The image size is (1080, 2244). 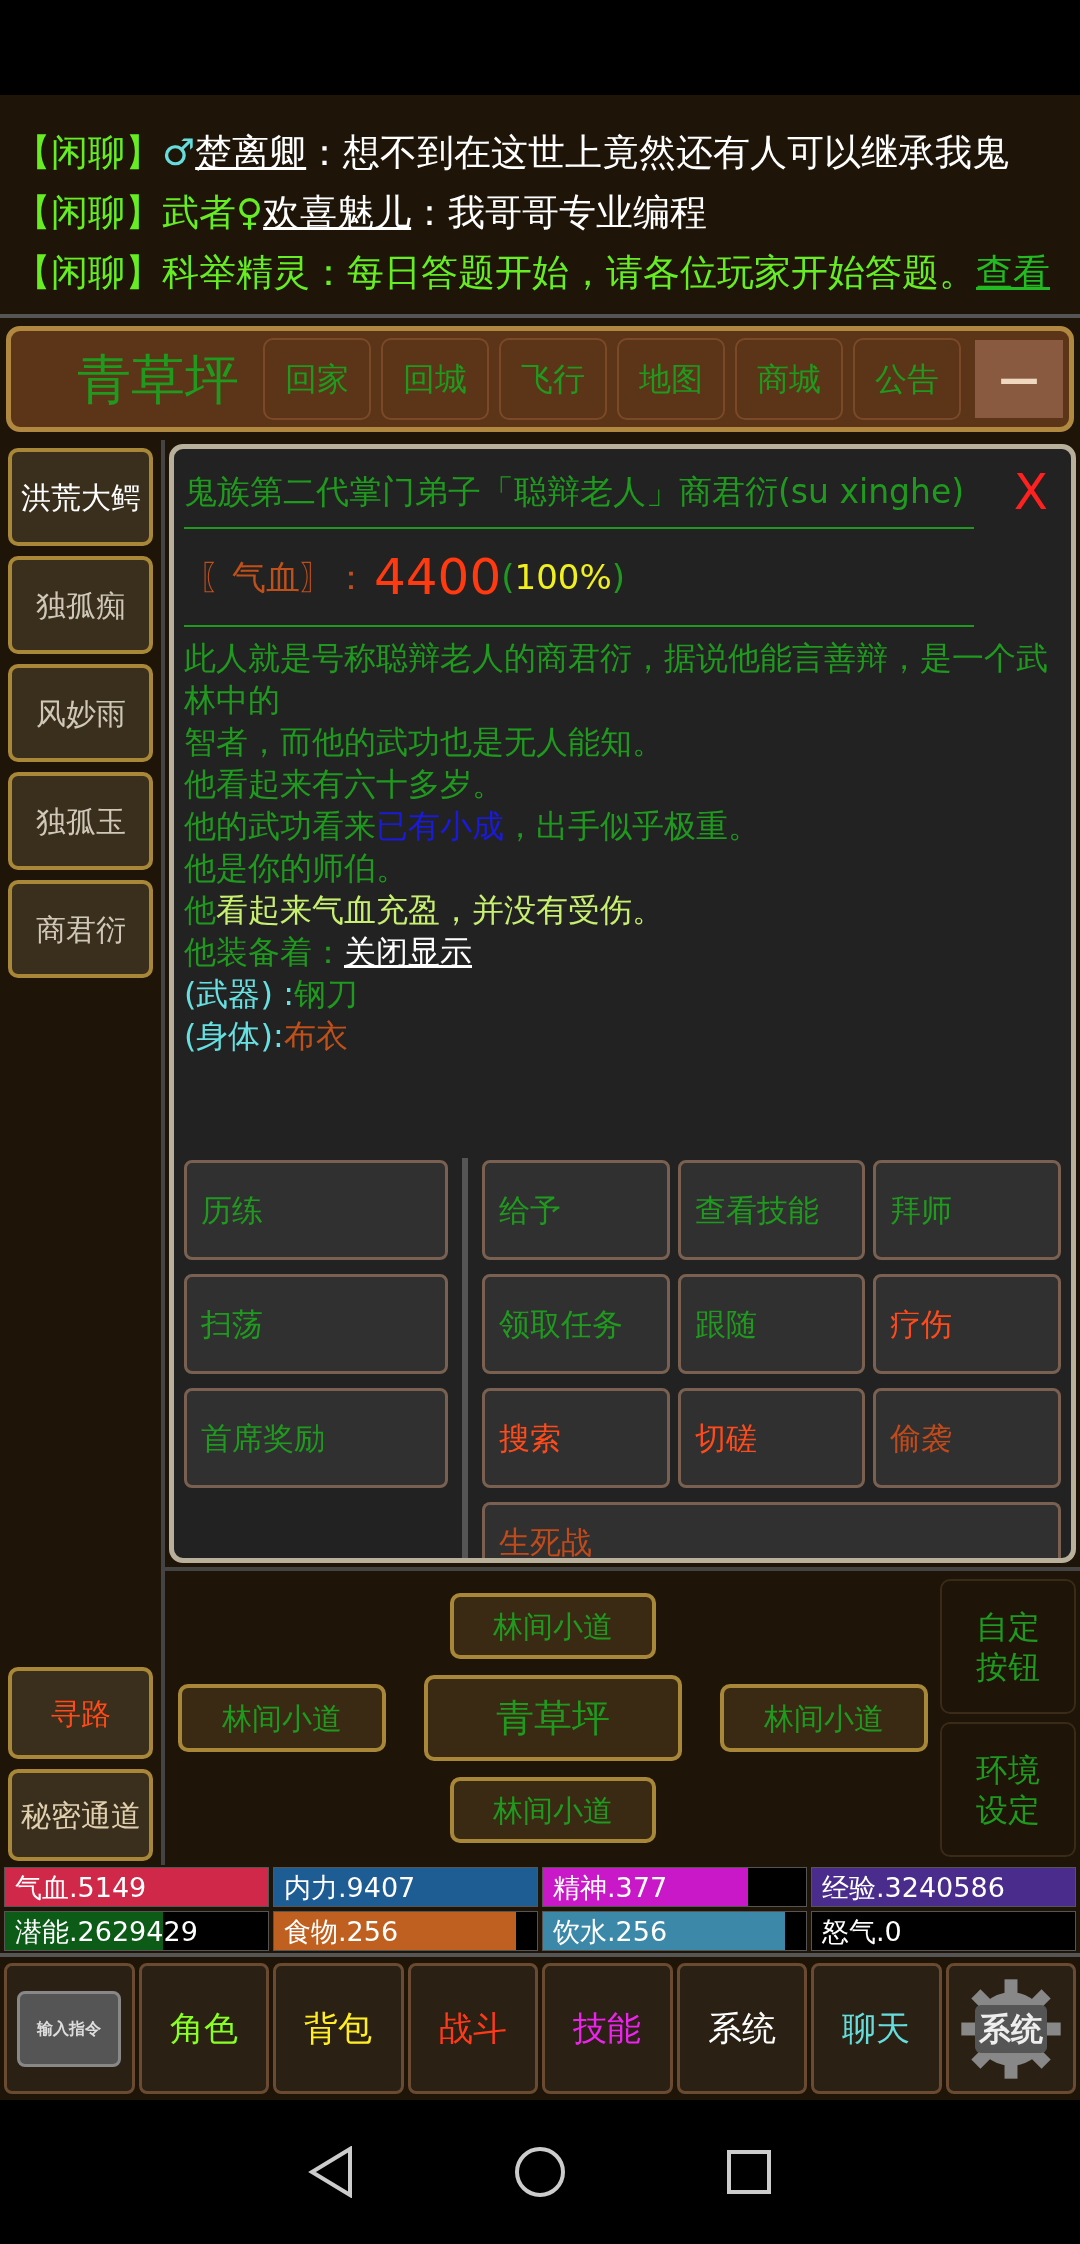 I want to click on stat-label: 内力.9407, so click(x=349, y=1887).